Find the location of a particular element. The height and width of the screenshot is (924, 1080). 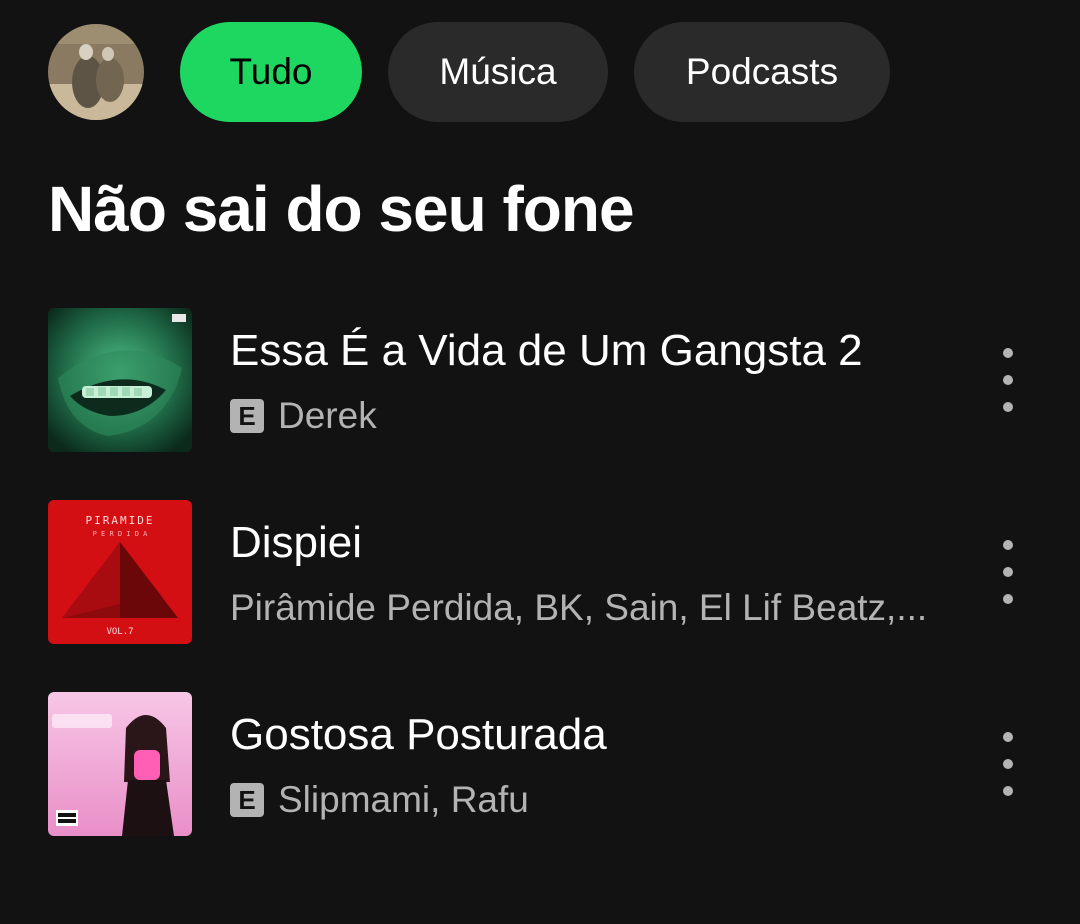

section-title: Não sai do seu fone is located at coordinates (341, 209).